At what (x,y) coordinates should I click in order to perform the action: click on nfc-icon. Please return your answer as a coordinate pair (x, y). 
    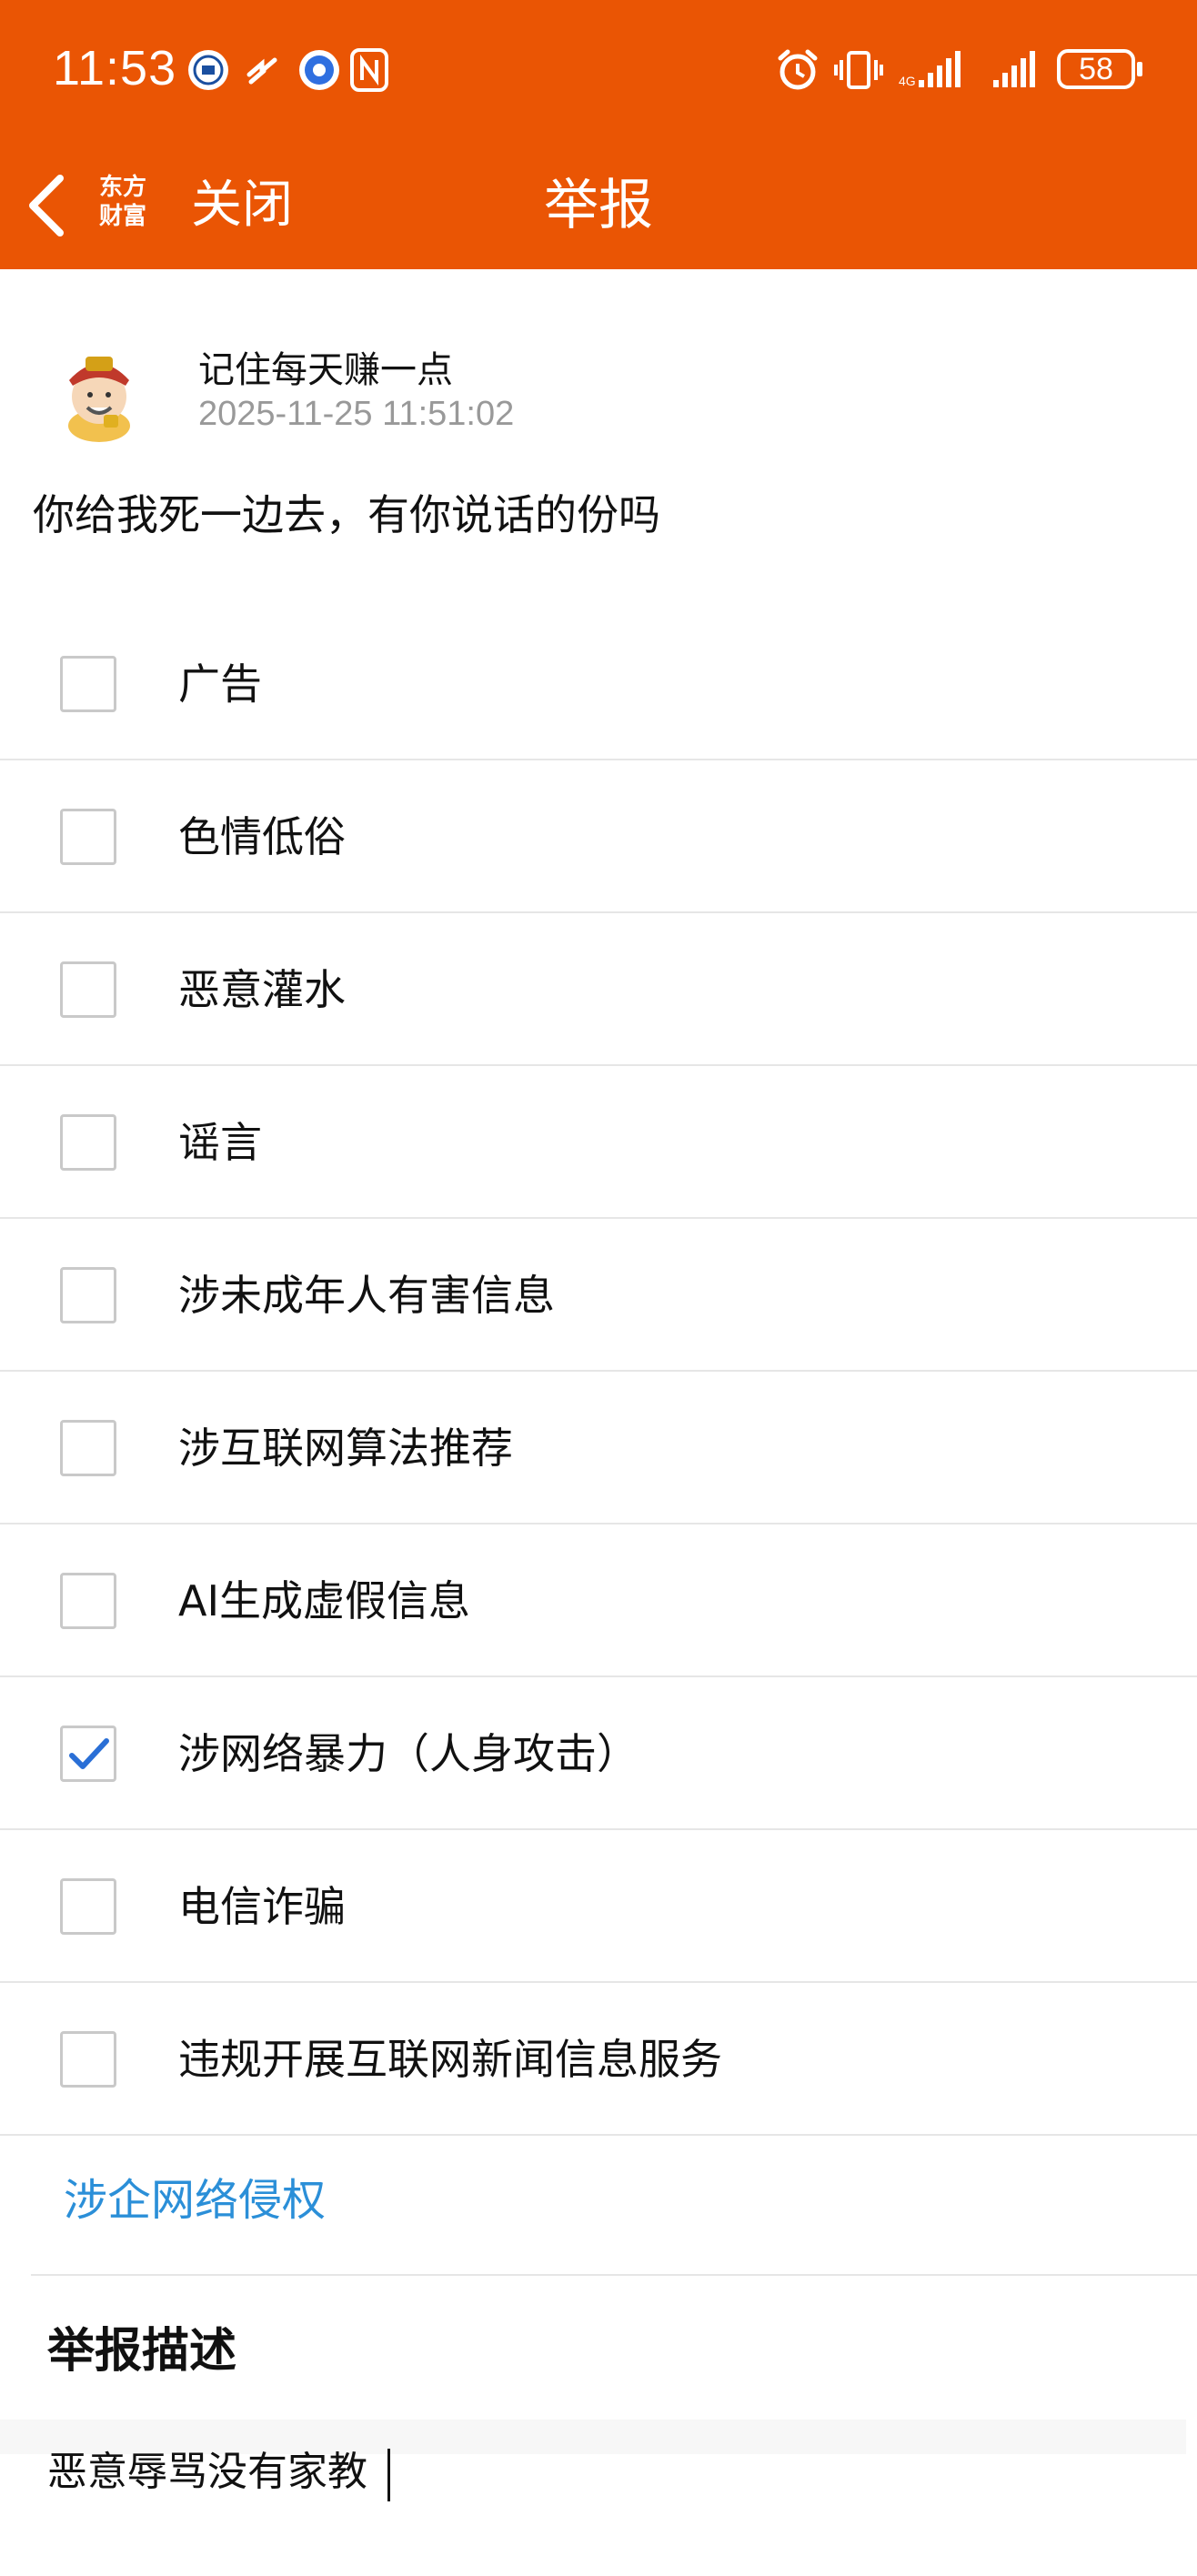
    Looking at the image, I should click on (369, 70).